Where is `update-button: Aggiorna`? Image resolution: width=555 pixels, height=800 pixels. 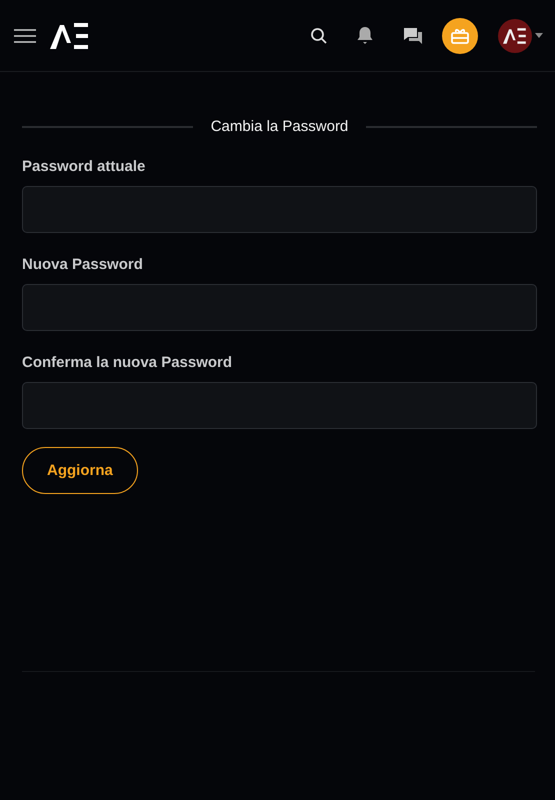
update-button: Aggiorna is located at coordinates (80, 470).